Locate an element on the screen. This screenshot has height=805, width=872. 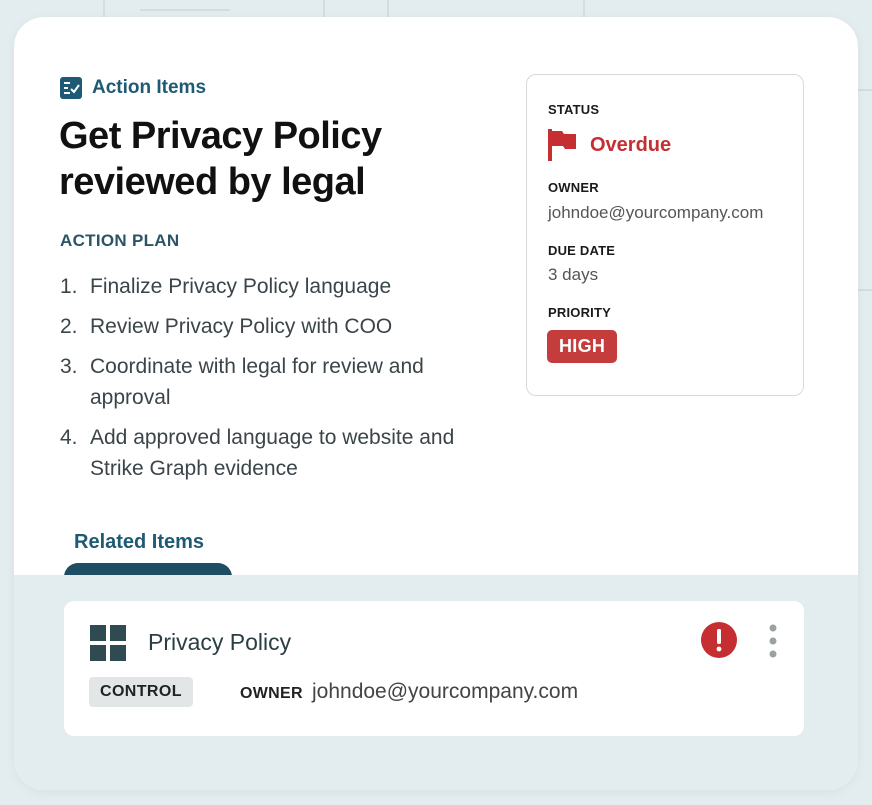
section-header: Action Items is located at coordinates (133, 88).